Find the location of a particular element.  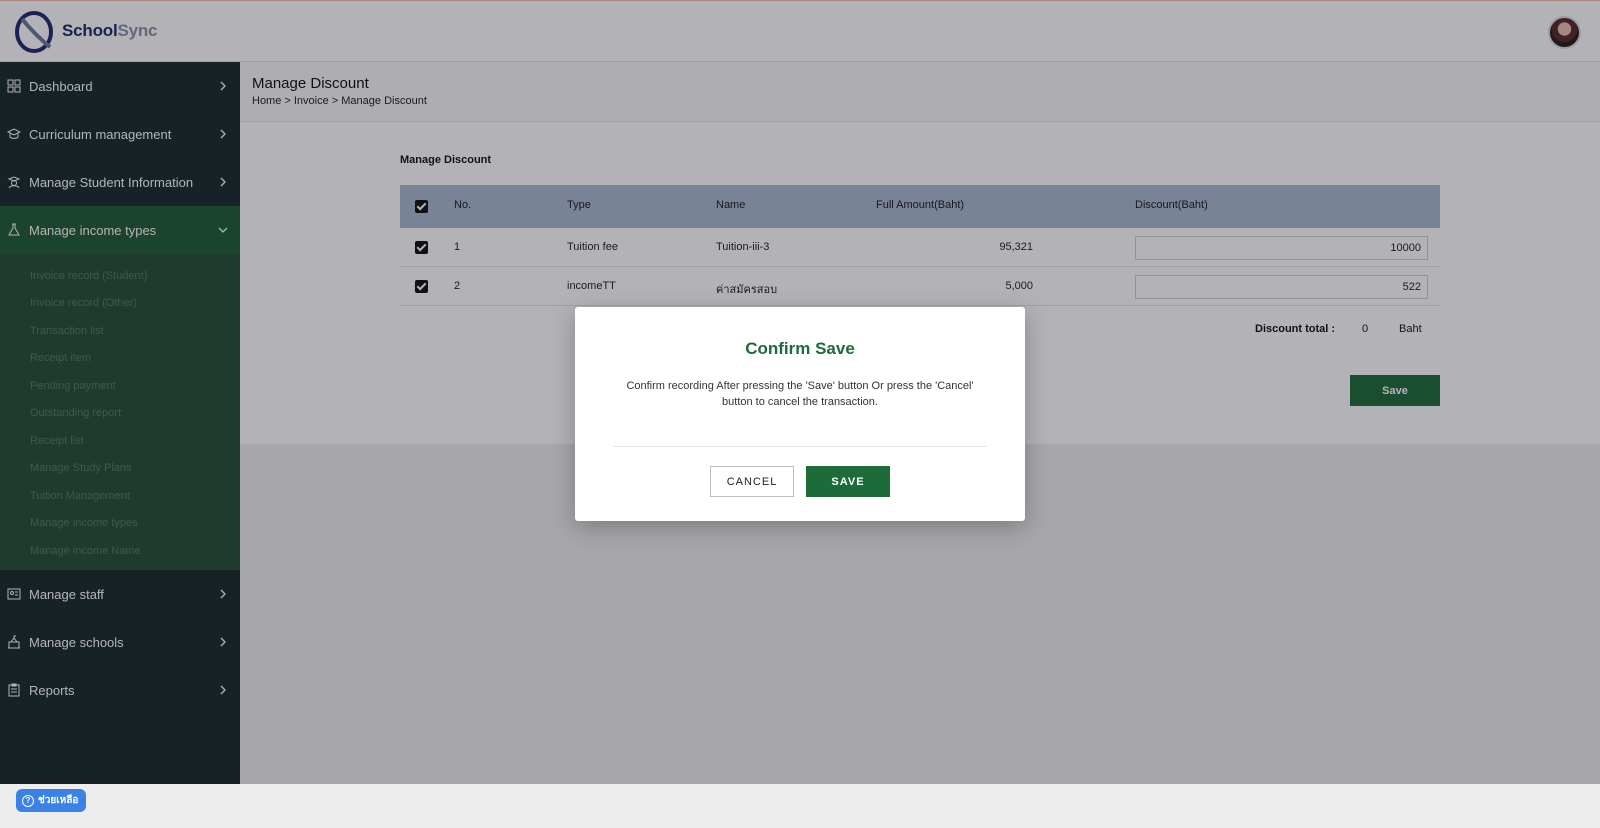

confirm-save-button: SAVE is located at coordinates (848, 481).